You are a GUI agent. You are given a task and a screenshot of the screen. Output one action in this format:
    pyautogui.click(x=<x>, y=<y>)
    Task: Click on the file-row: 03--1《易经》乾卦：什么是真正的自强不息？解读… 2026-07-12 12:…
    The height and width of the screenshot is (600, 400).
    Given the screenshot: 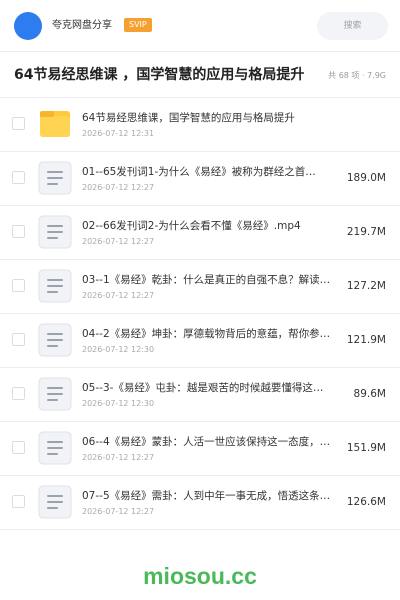 What is the action you would take?
    pyautogui.click(x=200, y=287)
    